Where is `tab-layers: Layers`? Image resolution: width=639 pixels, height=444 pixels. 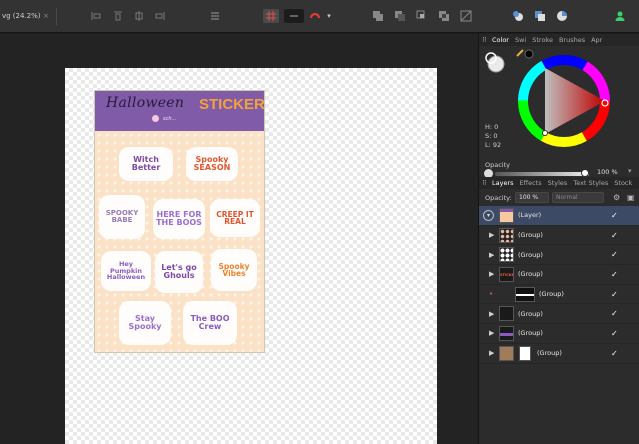 tab-layers: Layers is located at coordinates (503, 183).